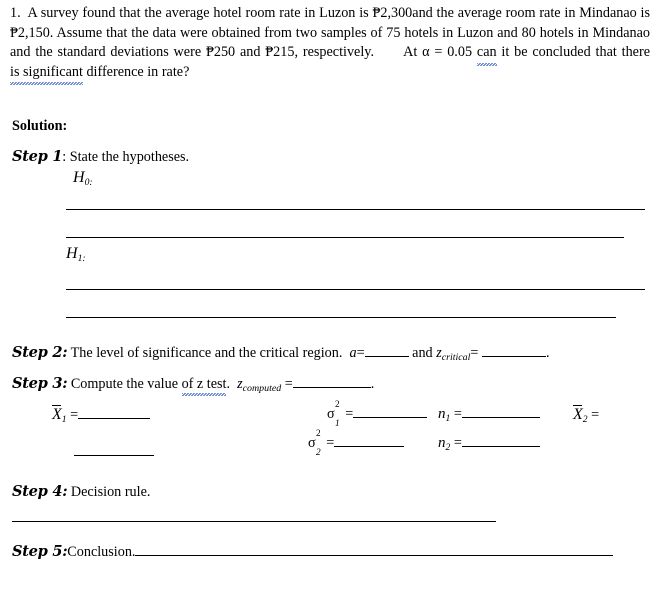 This screenshot has height=594, width=656. What do you see at coordinates (486, 54) in the screenshot?
I see `grammar-flag-can: can` at bounding box center [486, 54].